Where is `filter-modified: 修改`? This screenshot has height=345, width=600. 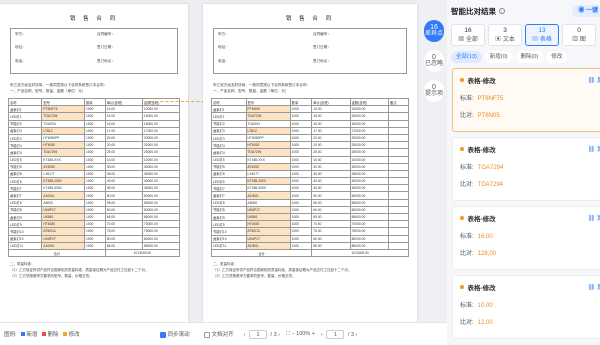 filter-modified: 修改 is located at coordinates (557, 57).